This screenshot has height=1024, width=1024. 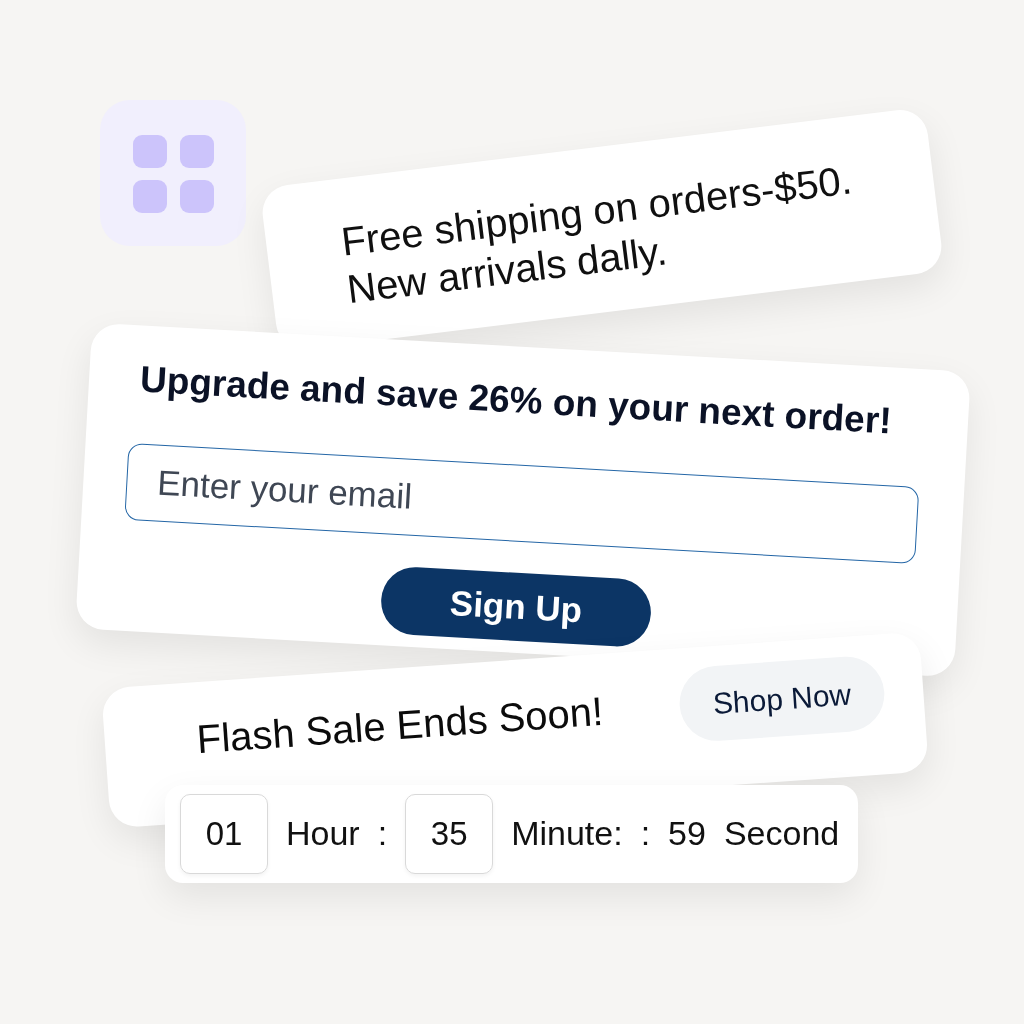 What do you see at coordinates (323, 834) in the screenshot?
I see `unit-label: Hour` at bounding box center [323, 834].